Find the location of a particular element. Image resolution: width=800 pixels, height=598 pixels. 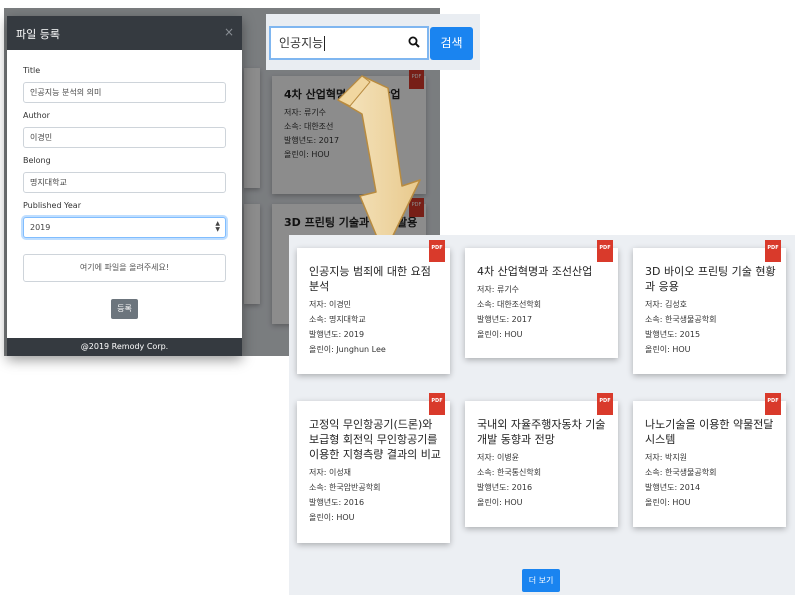

card-year: 발행년도: 2019 is located at coordinates (337, 334).